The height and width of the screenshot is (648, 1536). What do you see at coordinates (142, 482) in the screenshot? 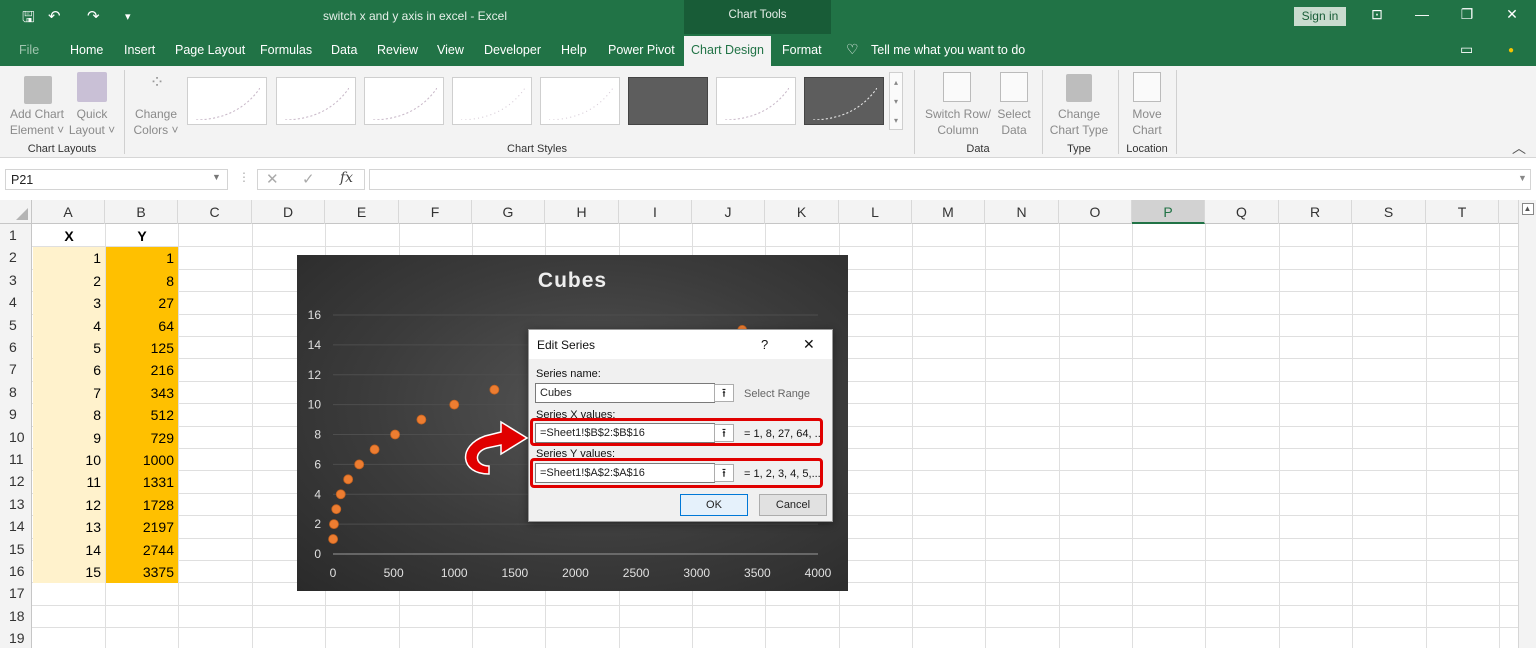
I see `cell-b12: 1331` at bounding box center [142, 482].